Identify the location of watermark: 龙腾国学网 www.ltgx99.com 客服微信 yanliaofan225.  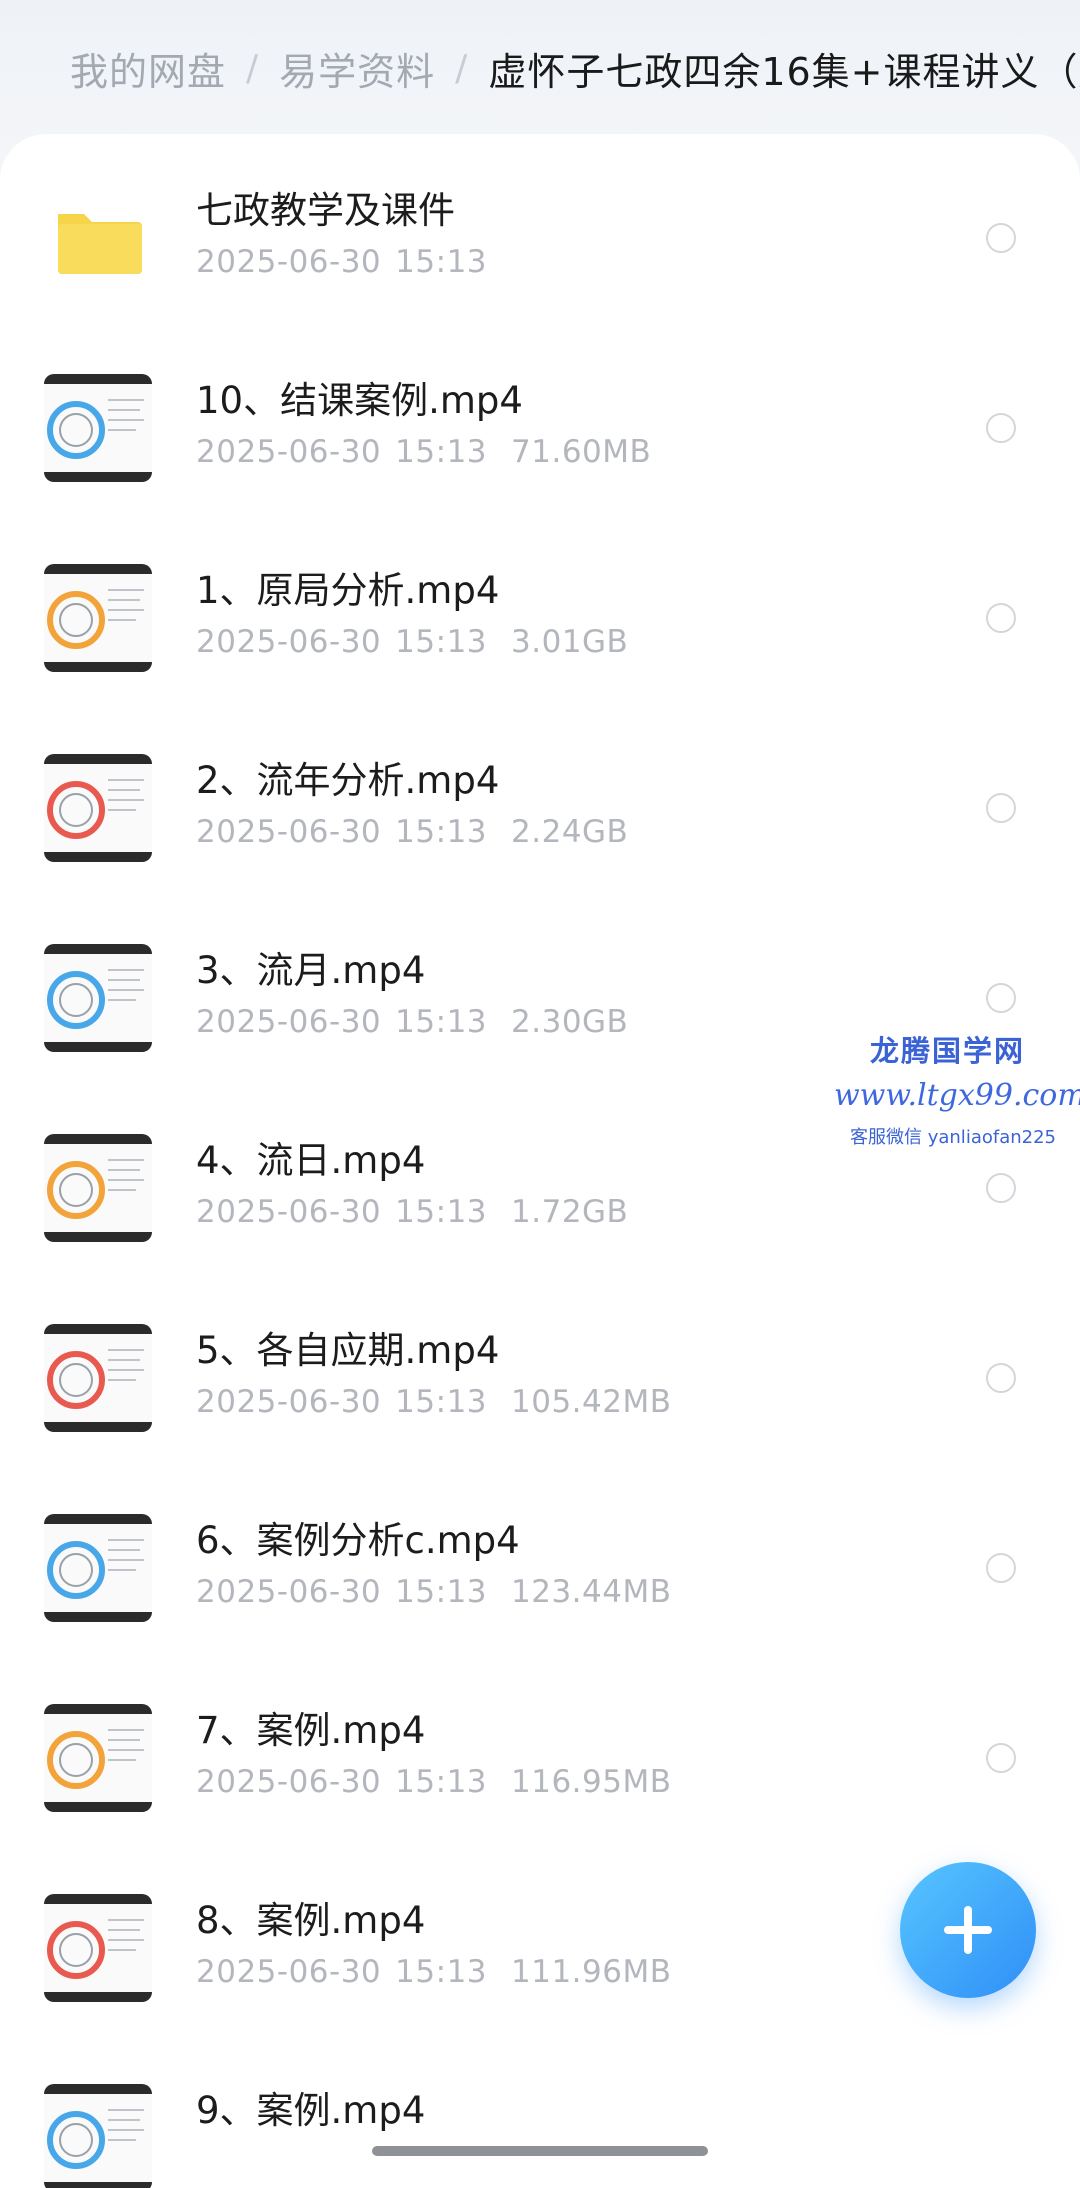
(950, 1088).